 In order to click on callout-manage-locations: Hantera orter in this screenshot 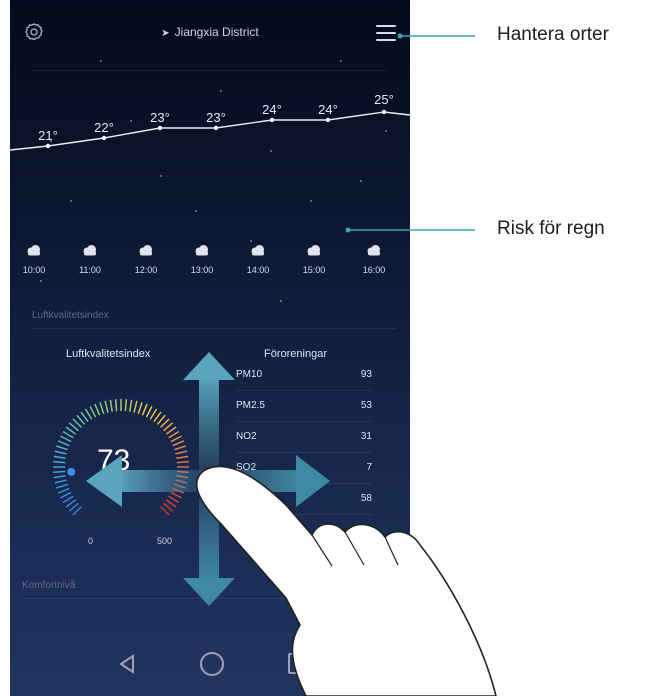, I will do `click(553, 34)`.